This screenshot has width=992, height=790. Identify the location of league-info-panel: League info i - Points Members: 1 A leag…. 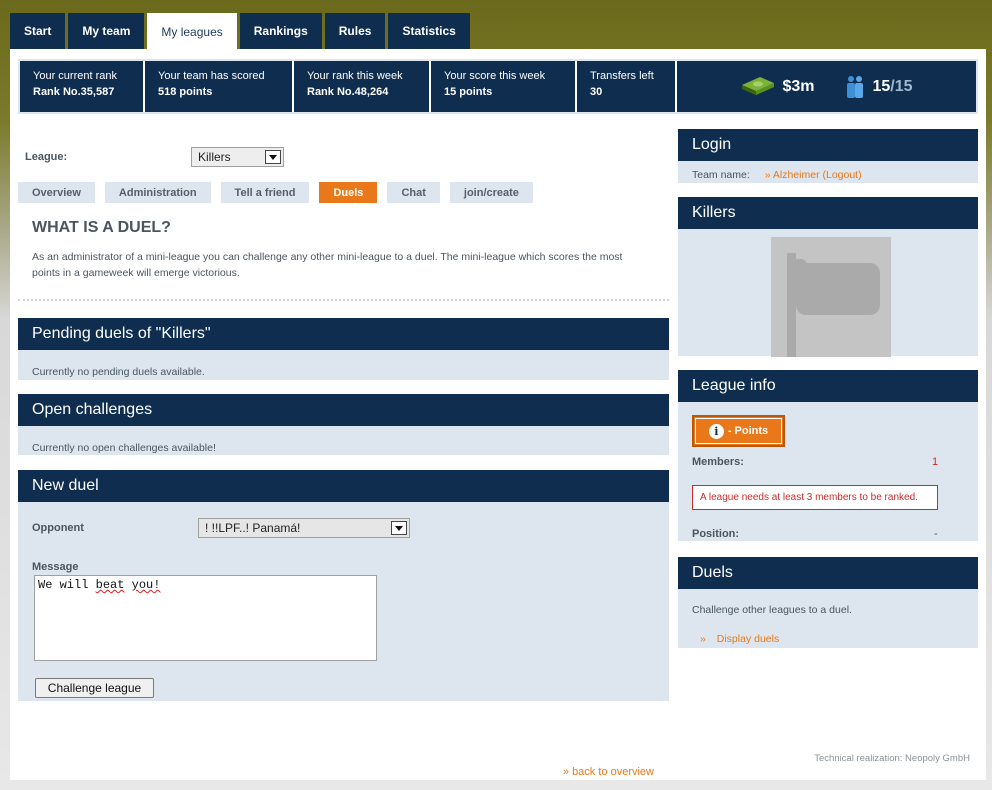
(828, 455).